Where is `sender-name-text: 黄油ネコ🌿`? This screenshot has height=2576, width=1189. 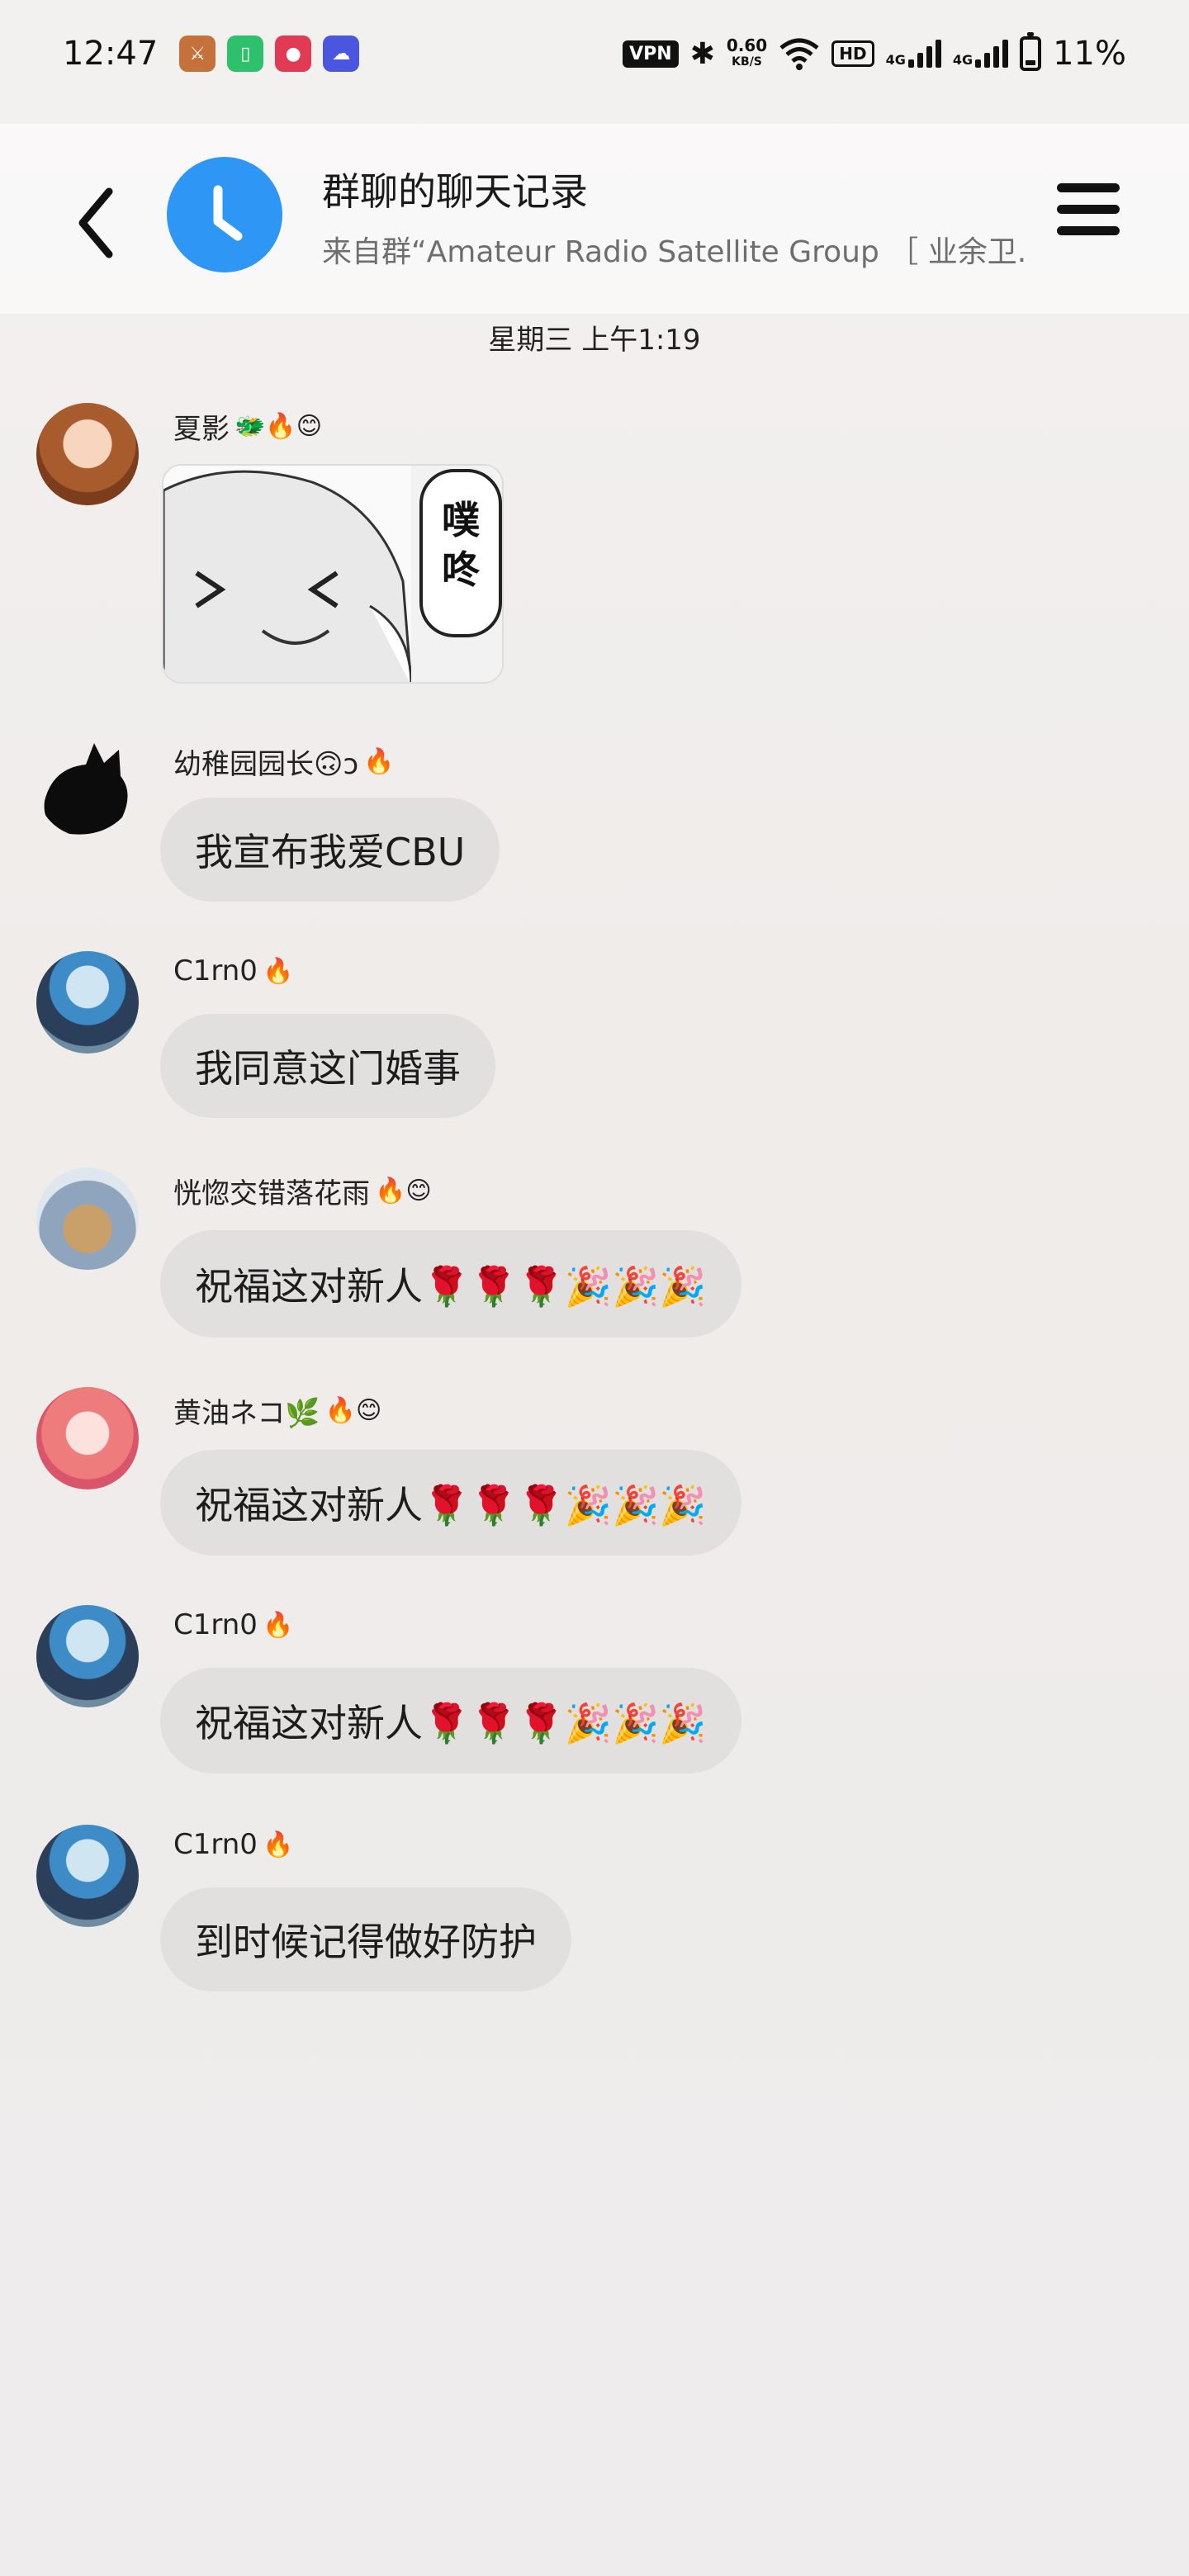
sender-name-text: 黄油ネコ🌿 is located at coordinates (246, 1413).